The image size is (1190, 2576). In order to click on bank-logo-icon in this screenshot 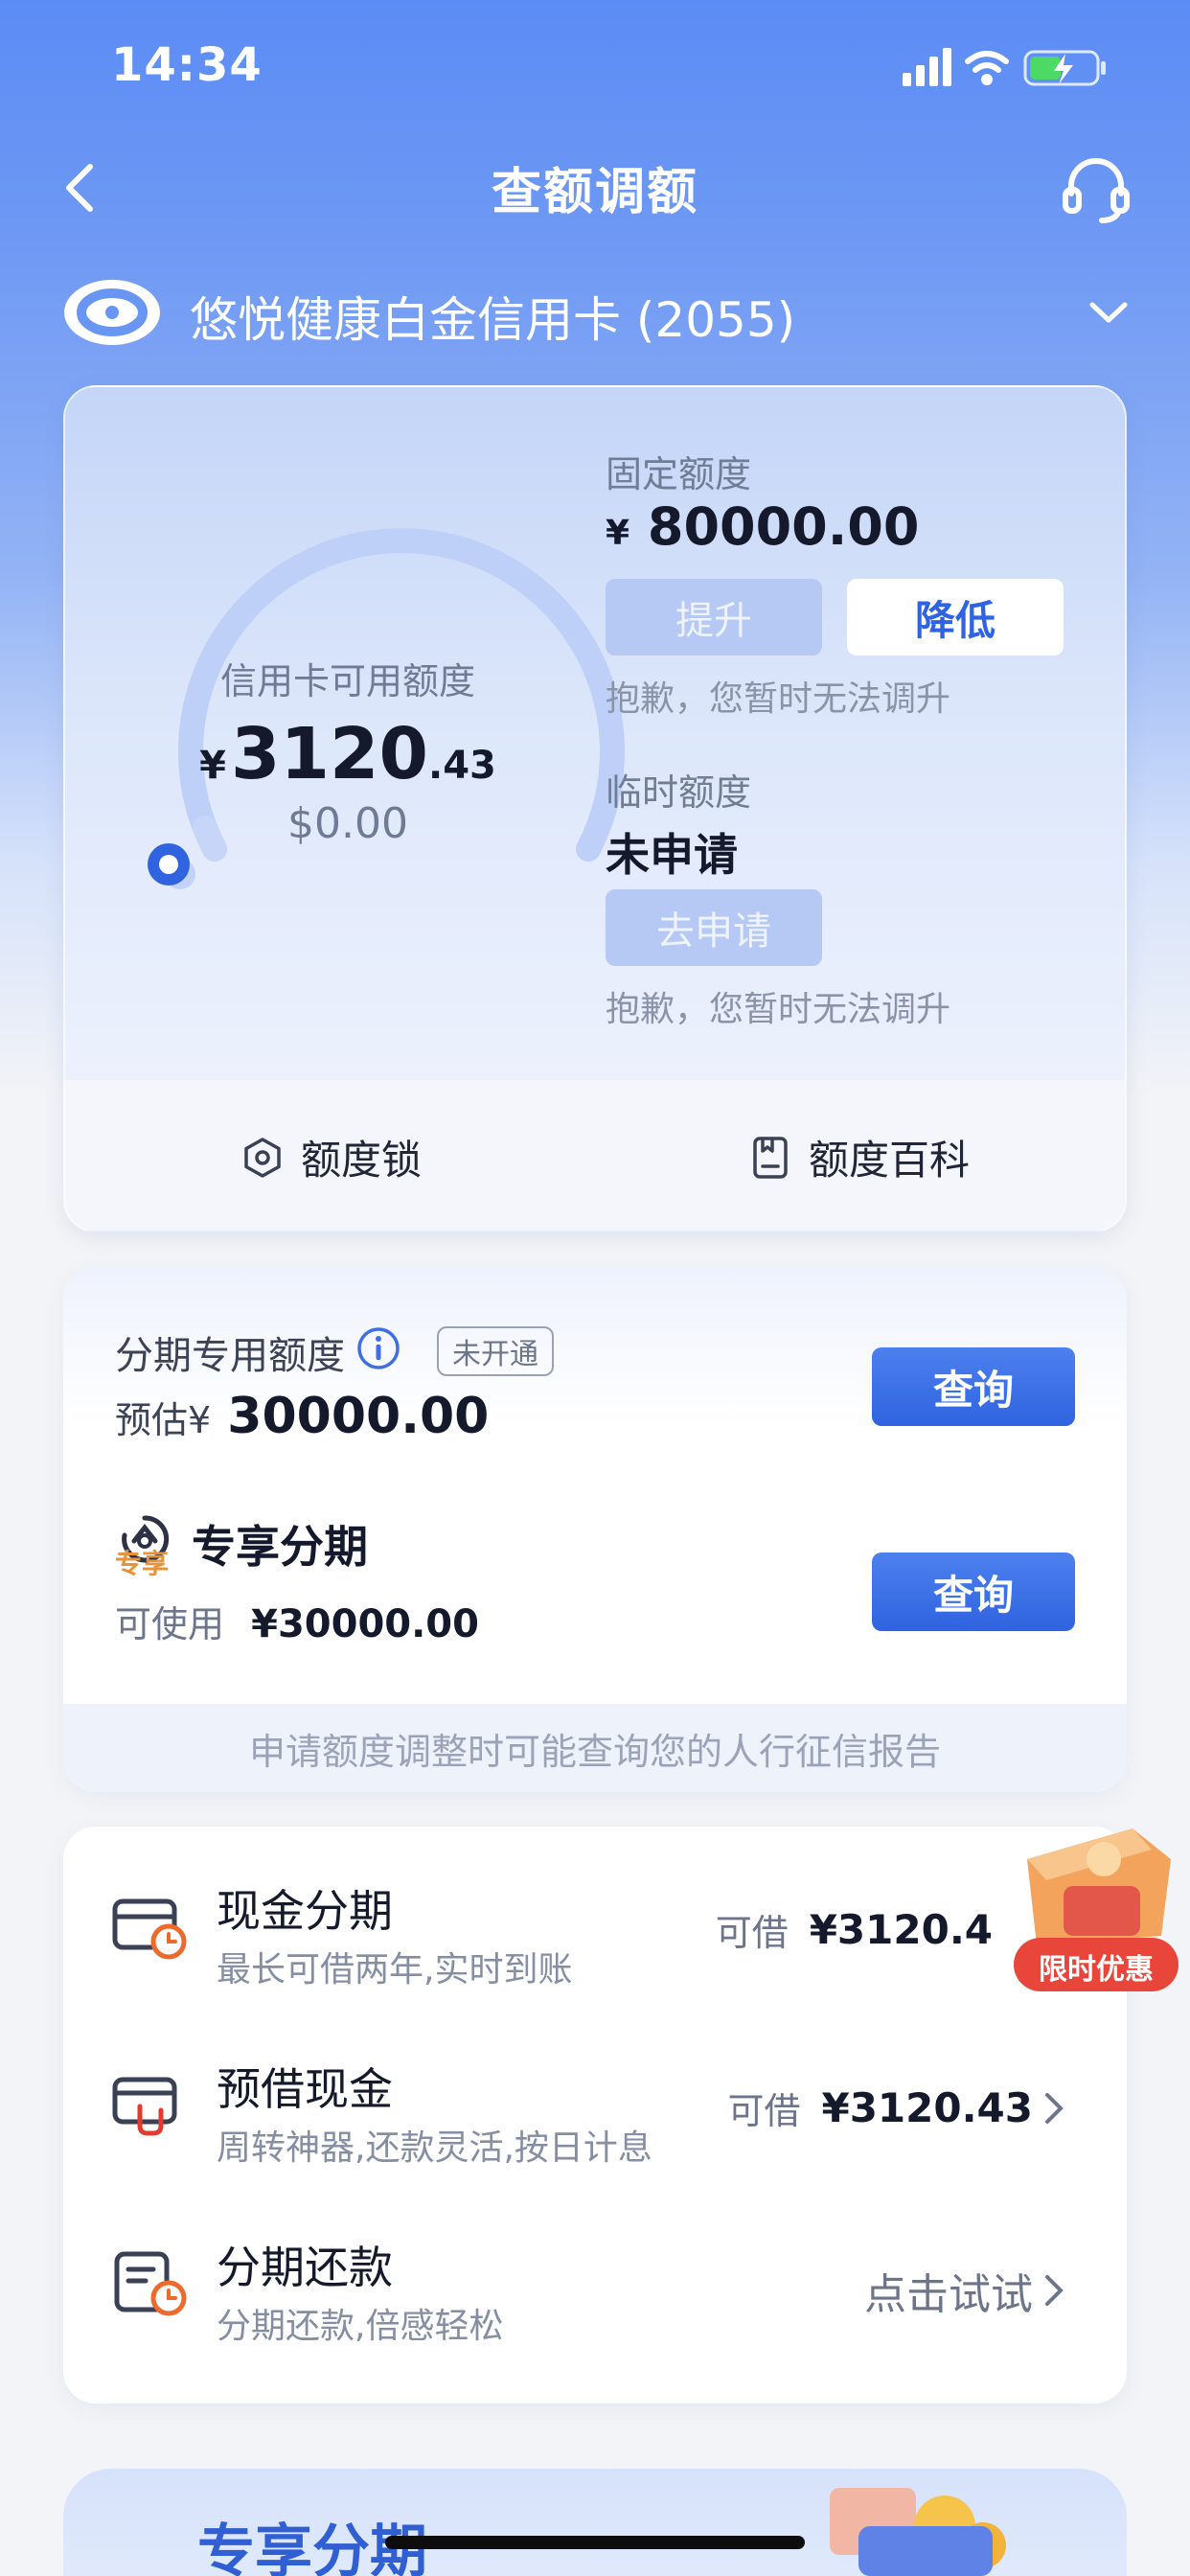, I will do `click(112, 312)`.